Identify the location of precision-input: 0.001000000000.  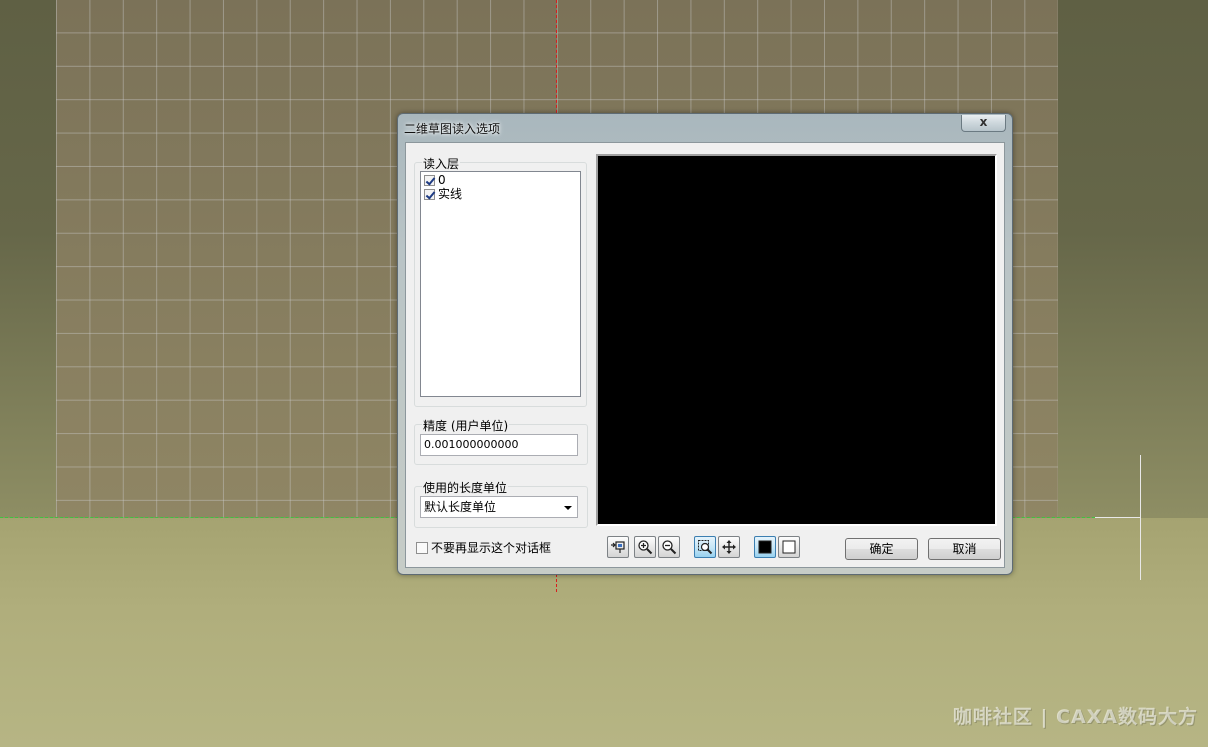
(499, 445).